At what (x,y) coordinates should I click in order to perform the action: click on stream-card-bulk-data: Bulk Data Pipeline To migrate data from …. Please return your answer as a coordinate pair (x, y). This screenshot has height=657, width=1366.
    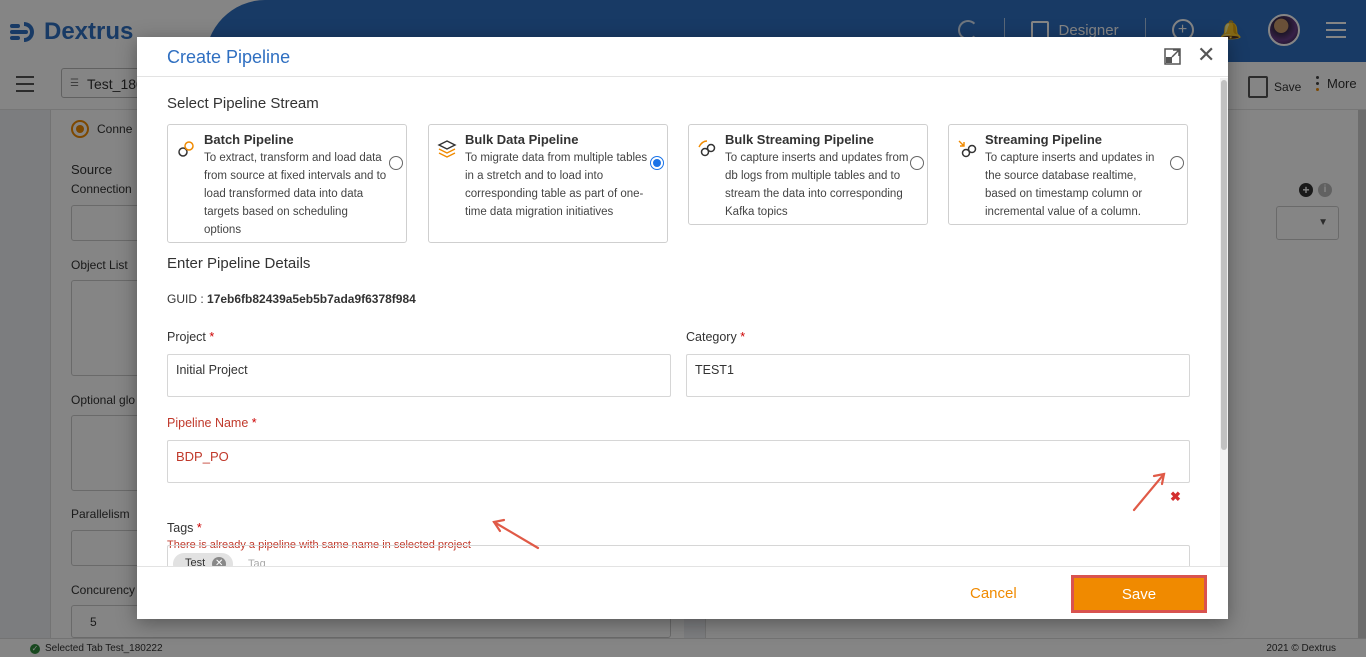
    Looking at the image, I should click on (548, 183).